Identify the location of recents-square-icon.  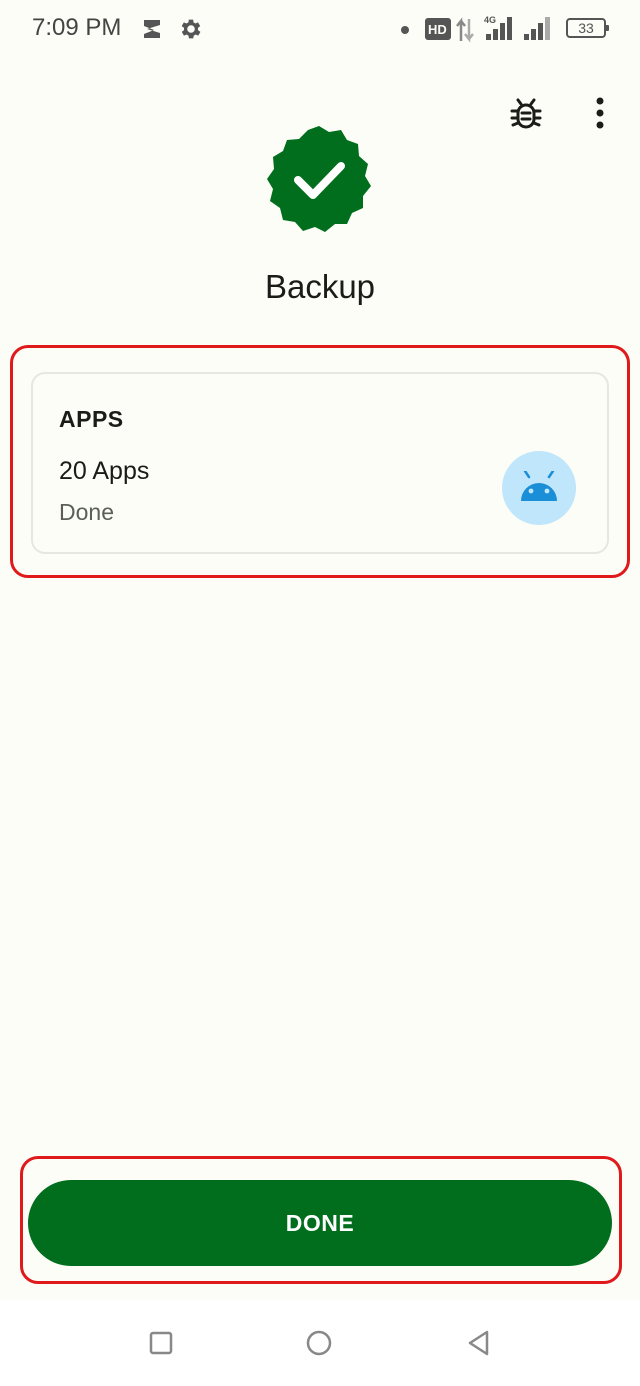
(161, 1343).